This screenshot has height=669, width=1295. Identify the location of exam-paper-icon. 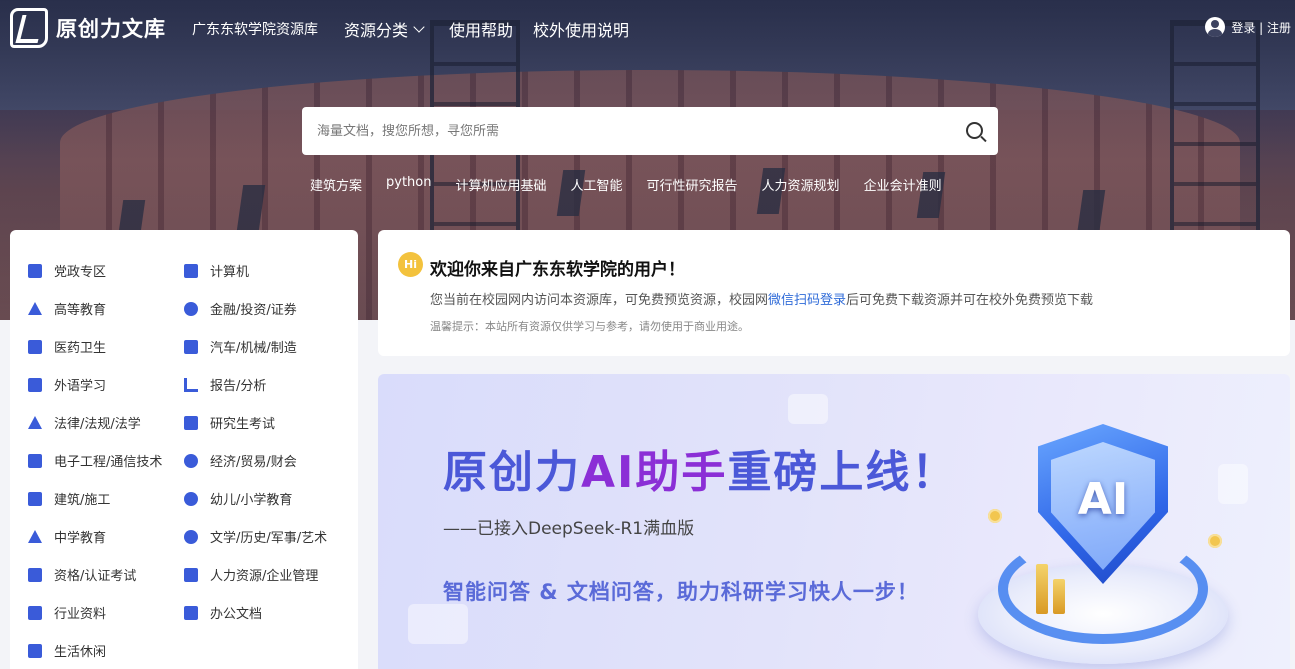
(191, 422).